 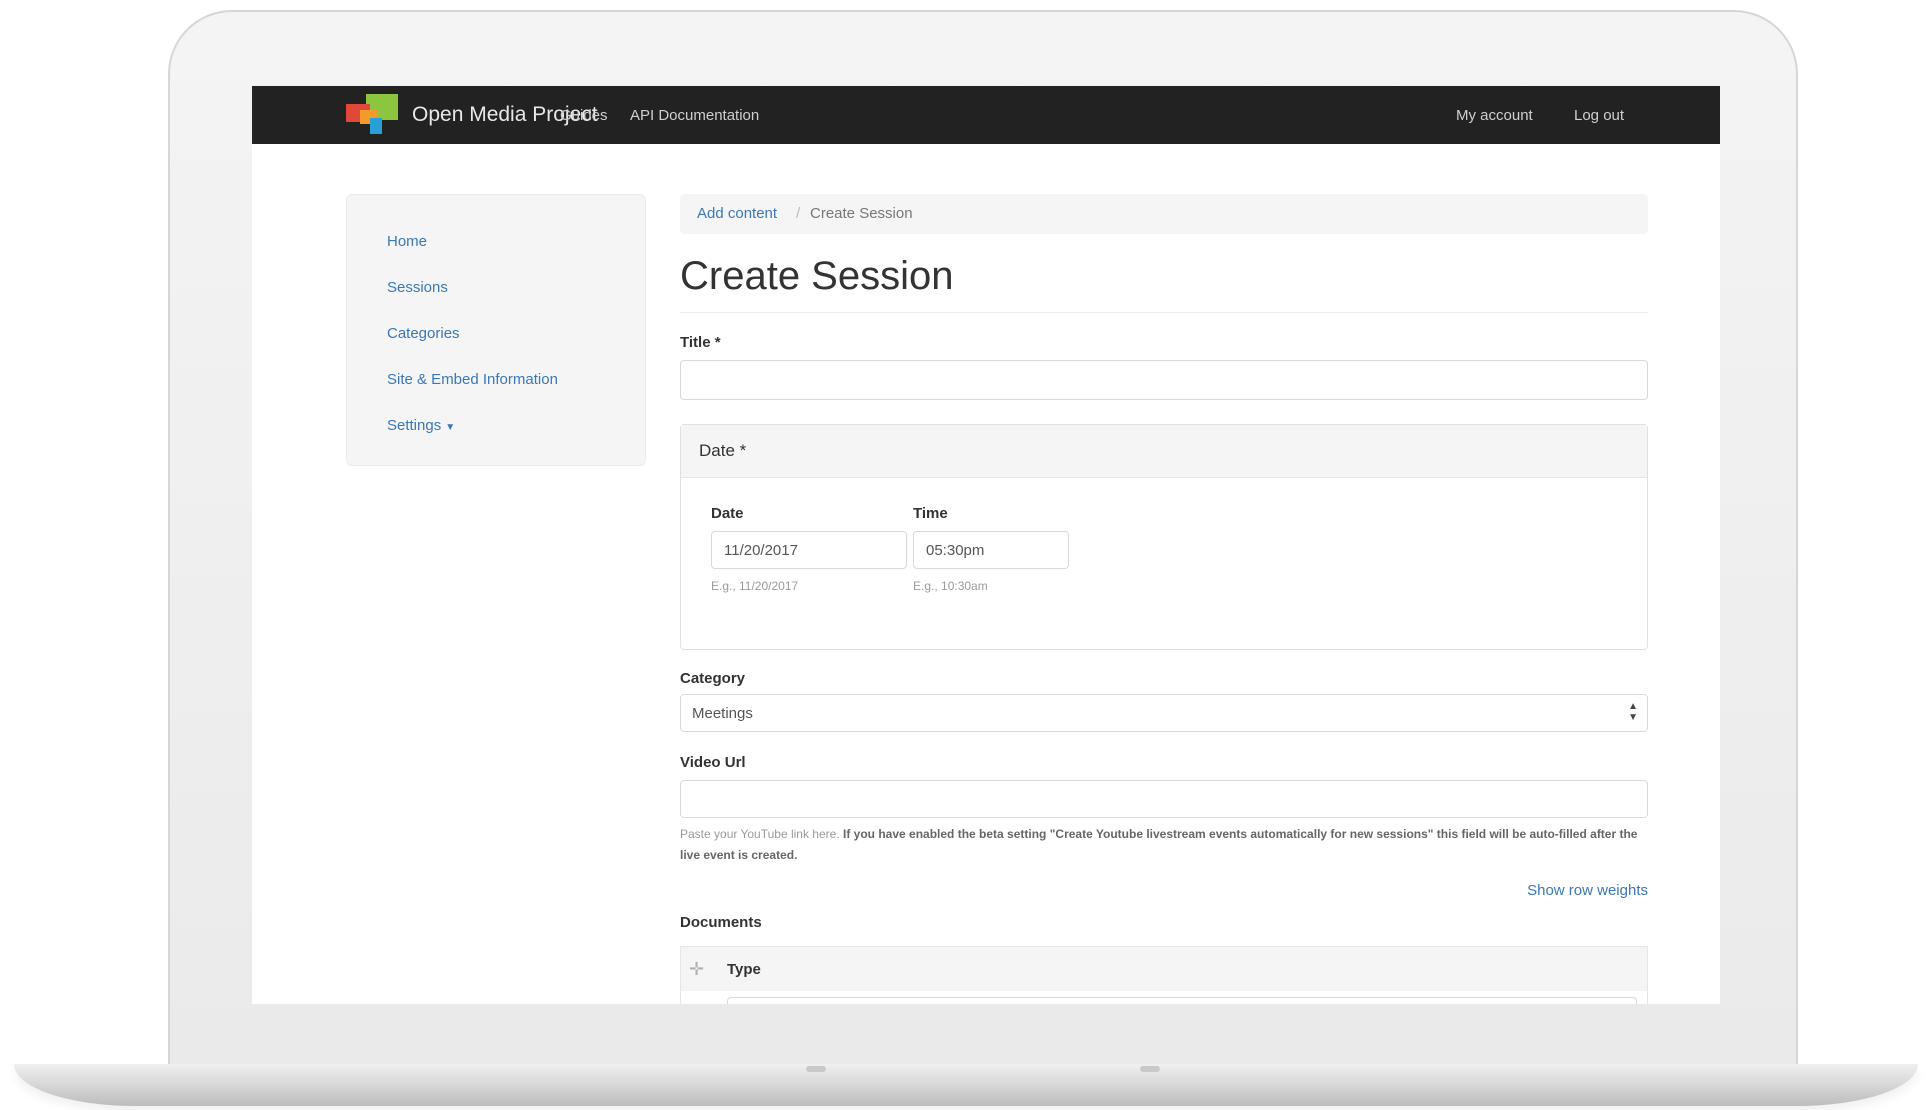 What do you see at coordinates (1164, 969) in the screenshot?
I see `documents-table-header: ✛ Type` at bounding box center [1164, 969].